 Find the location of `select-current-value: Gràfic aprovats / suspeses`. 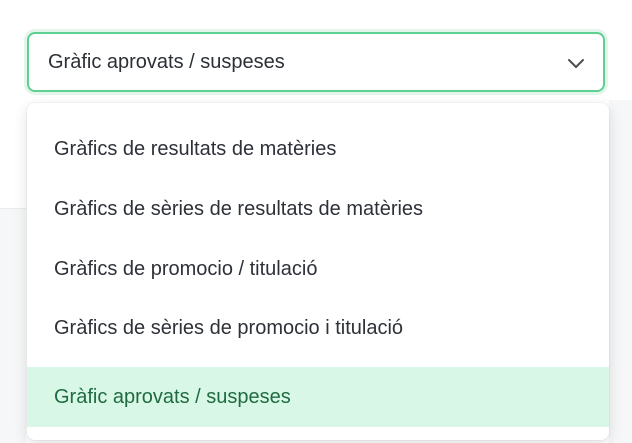

select-current-value: Gràfic aprovats / suspeses is located at coordinates (166, 62).